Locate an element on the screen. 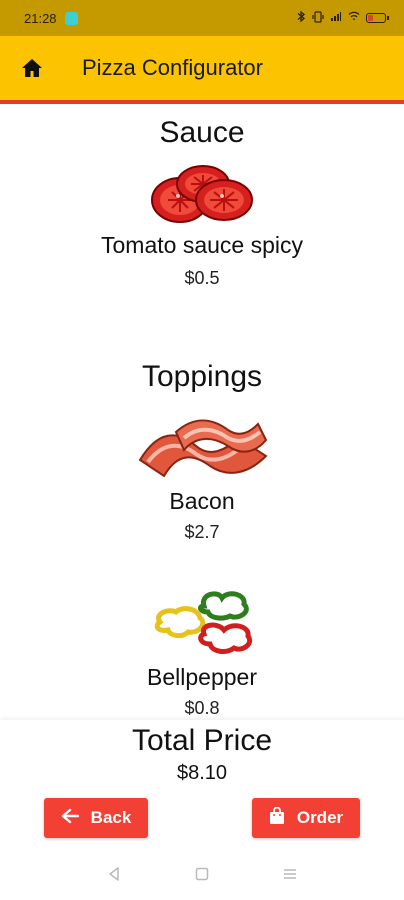 This screenshot has height=900, width=404. sauce-heading: Sauce is located at coordinates (202, 132).